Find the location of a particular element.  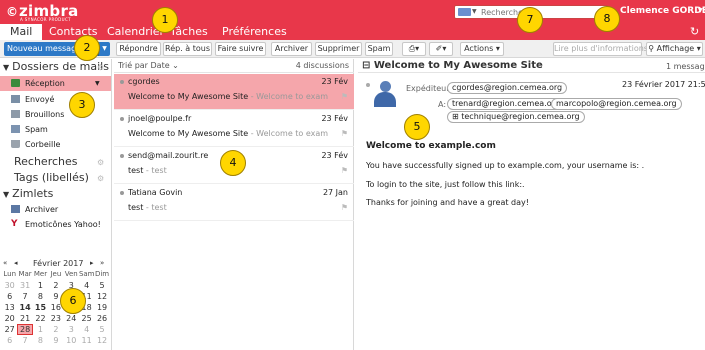

folder-trash: Corbeille is located at coordinates (55, 144).